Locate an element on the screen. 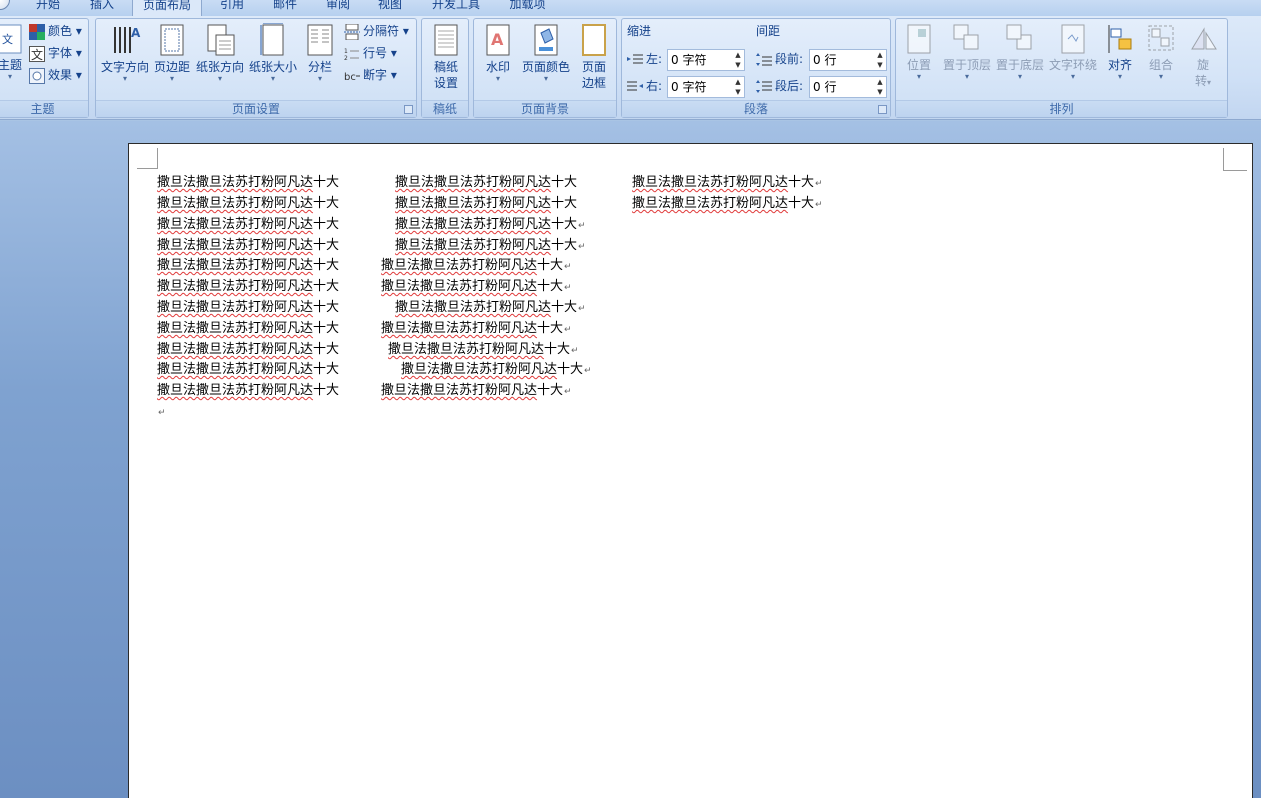 This screenshot has width=1261, height=798. theme-fonts-button: 文字体 ▾ is located at coordinates (55, 53).